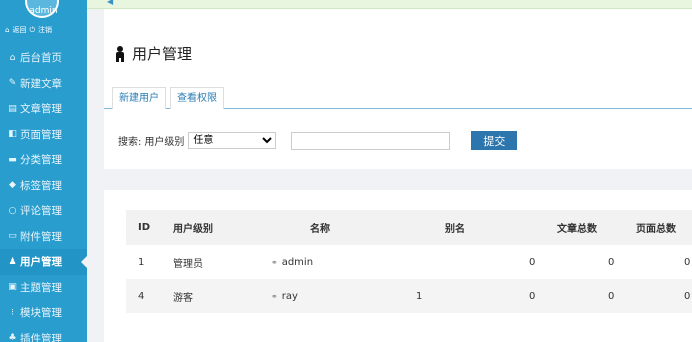 The height and width of the screenshot is (342, 692). I want to click on cell-id: 1, so click(141, 262).